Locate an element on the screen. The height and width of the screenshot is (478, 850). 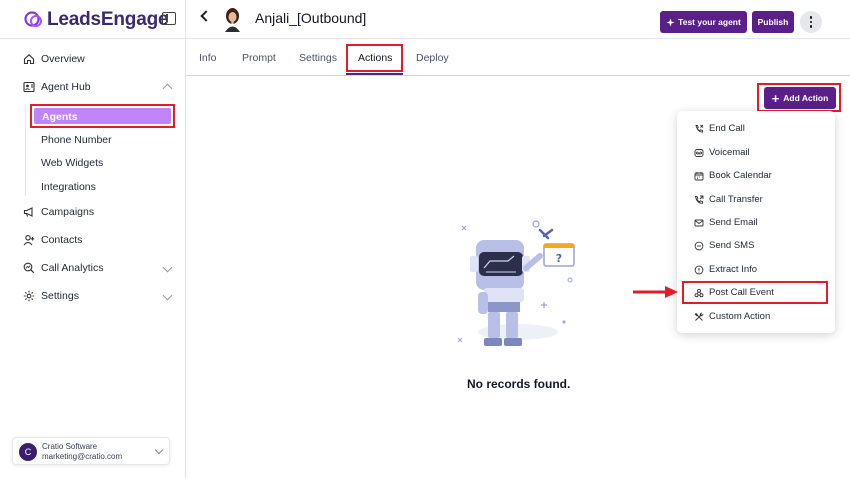
sparkle-icon is located at coordinates (670, 22).